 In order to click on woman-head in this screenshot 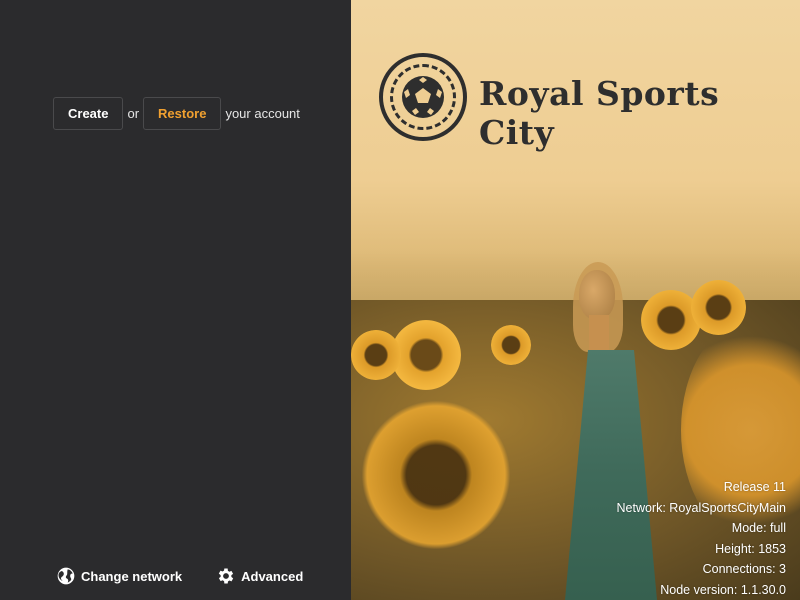, I will do `click(597, 295)`.